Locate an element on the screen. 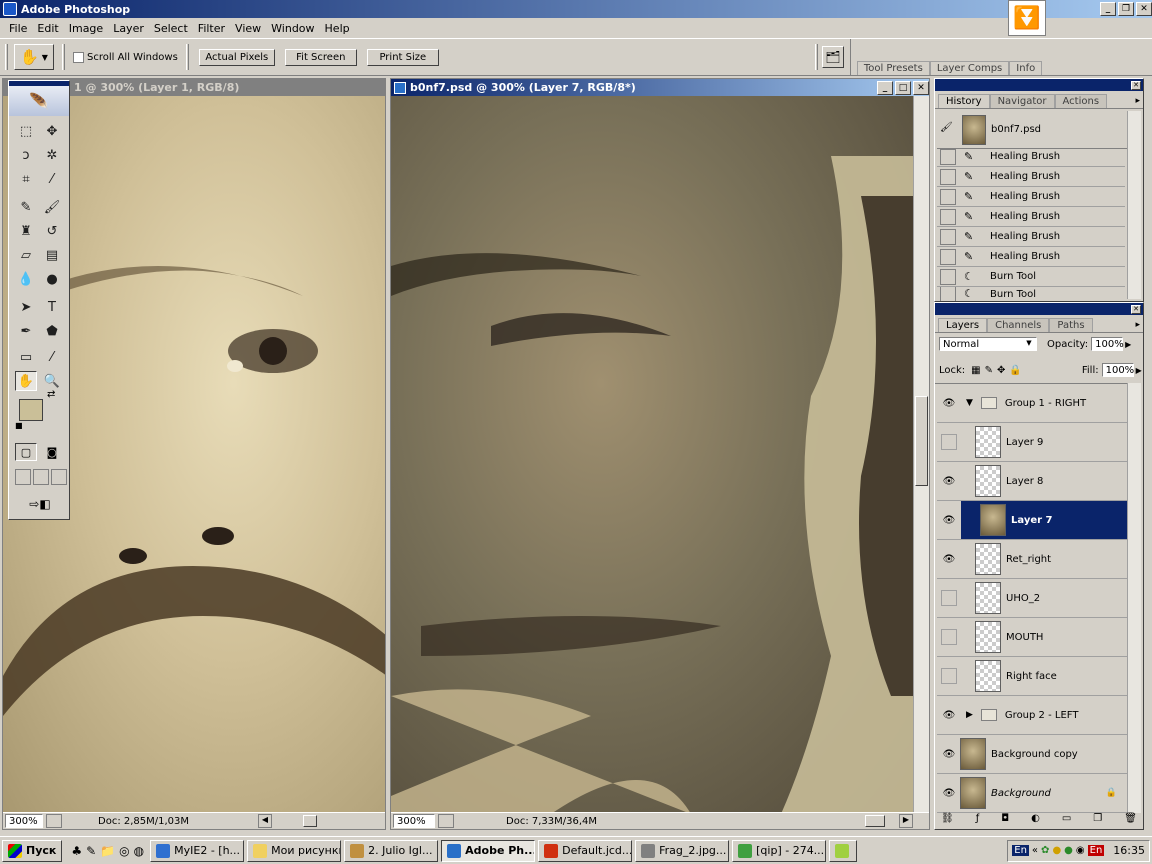 The width and height of the screenshot is (1152, 864). print-size-button: Print Size is located at coordinates (402, 57).